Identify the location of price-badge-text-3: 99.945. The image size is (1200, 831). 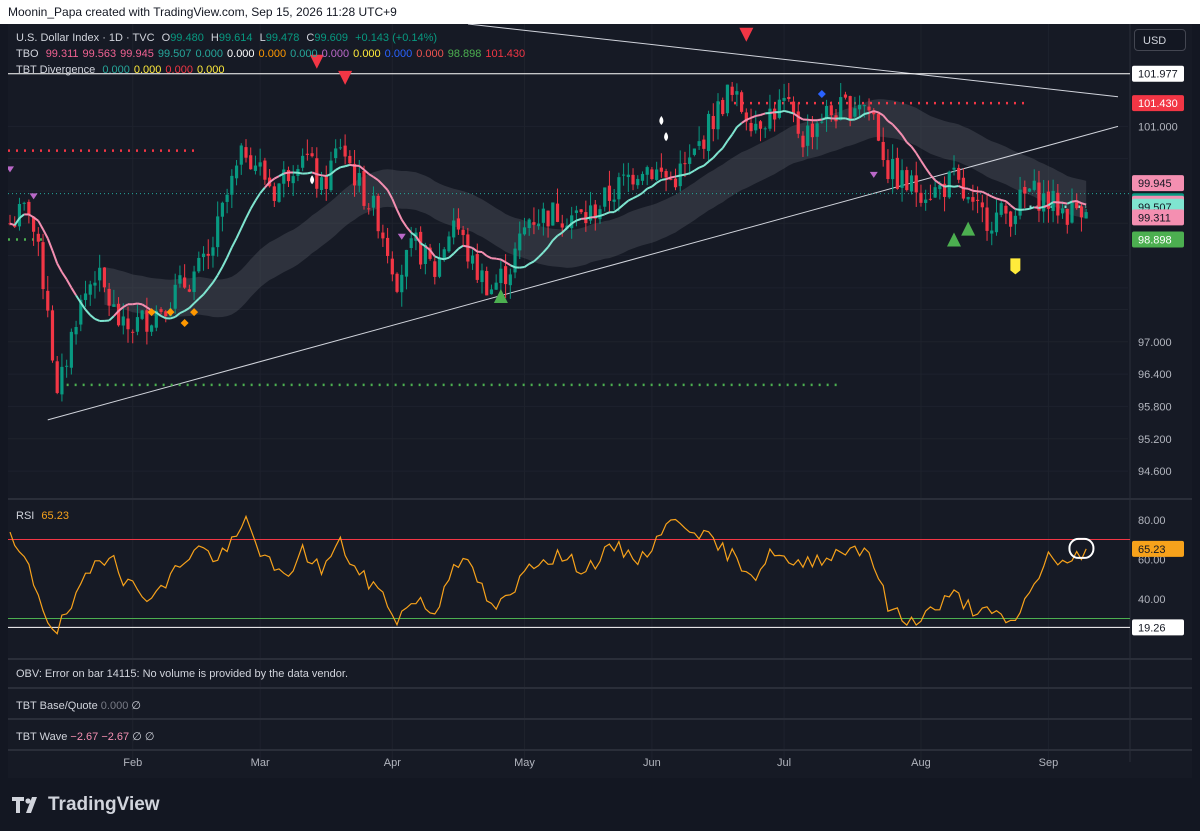
(1155, 184).